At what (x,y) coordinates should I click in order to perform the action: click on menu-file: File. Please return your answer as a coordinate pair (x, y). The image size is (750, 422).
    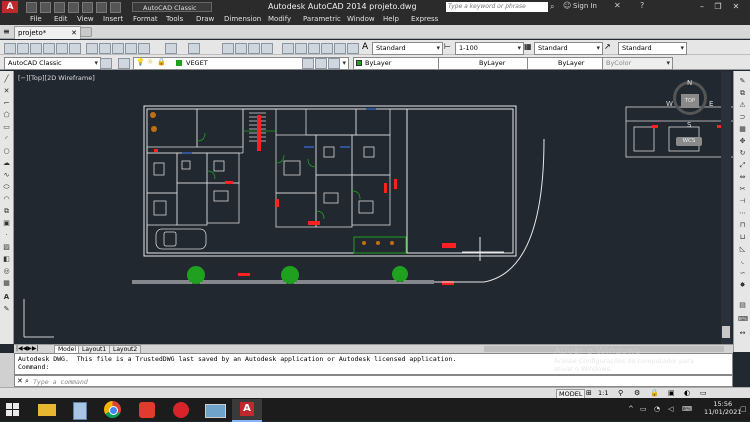
    Looking at the image, I should click on (36, 19).